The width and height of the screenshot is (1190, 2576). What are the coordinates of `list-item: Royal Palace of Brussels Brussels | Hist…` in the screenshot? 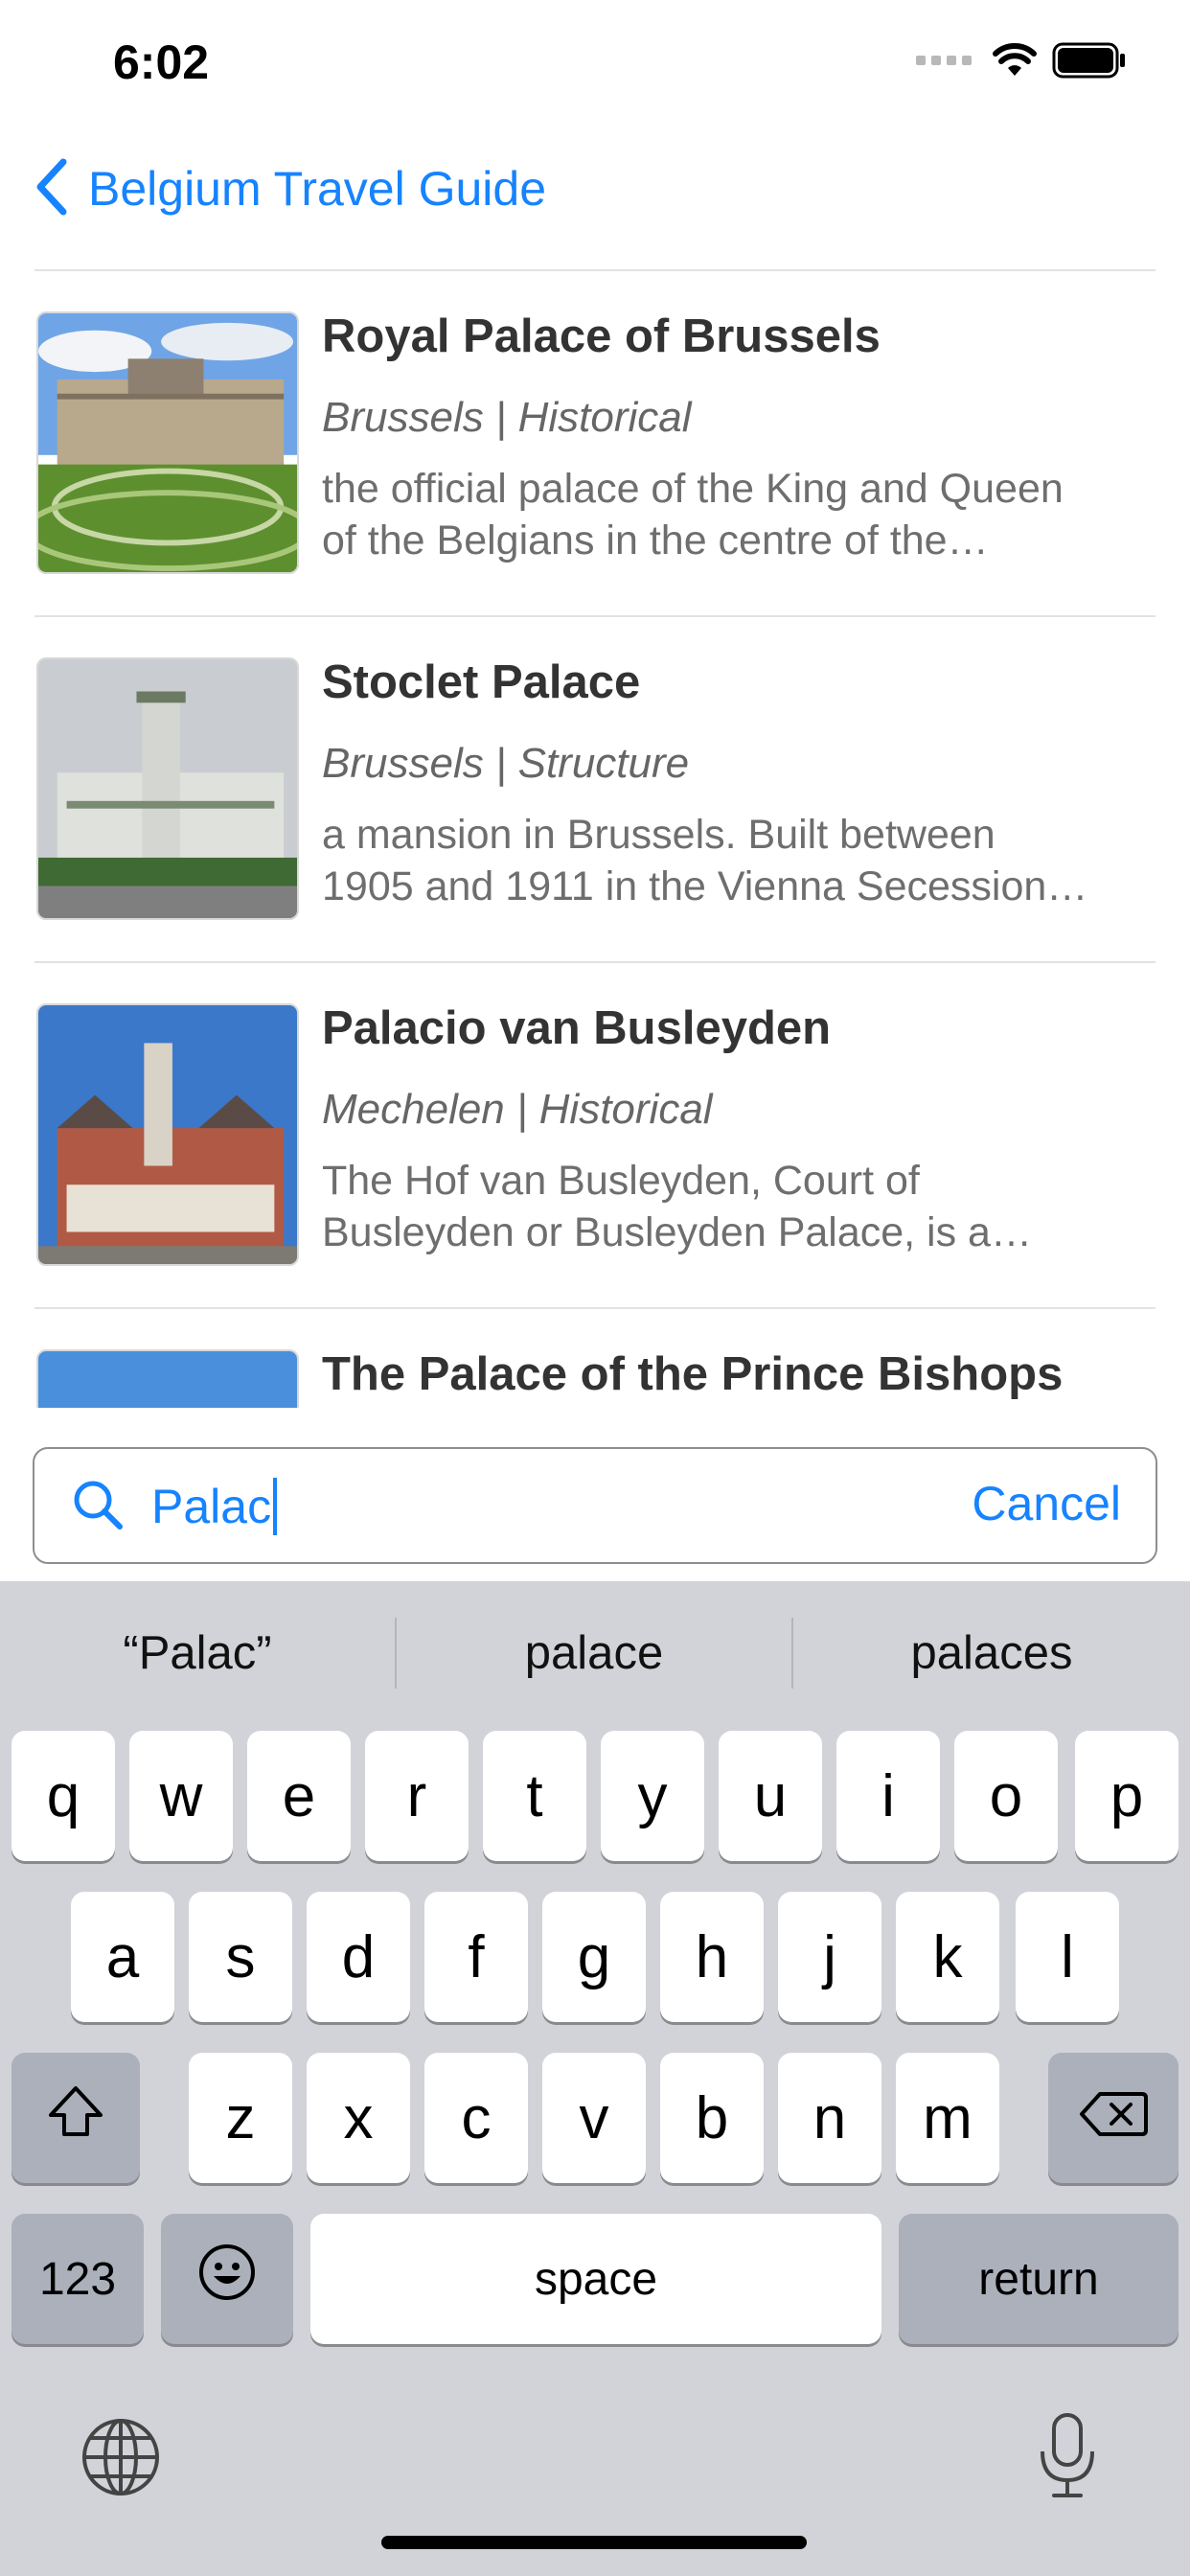 It's located at (595, 444).